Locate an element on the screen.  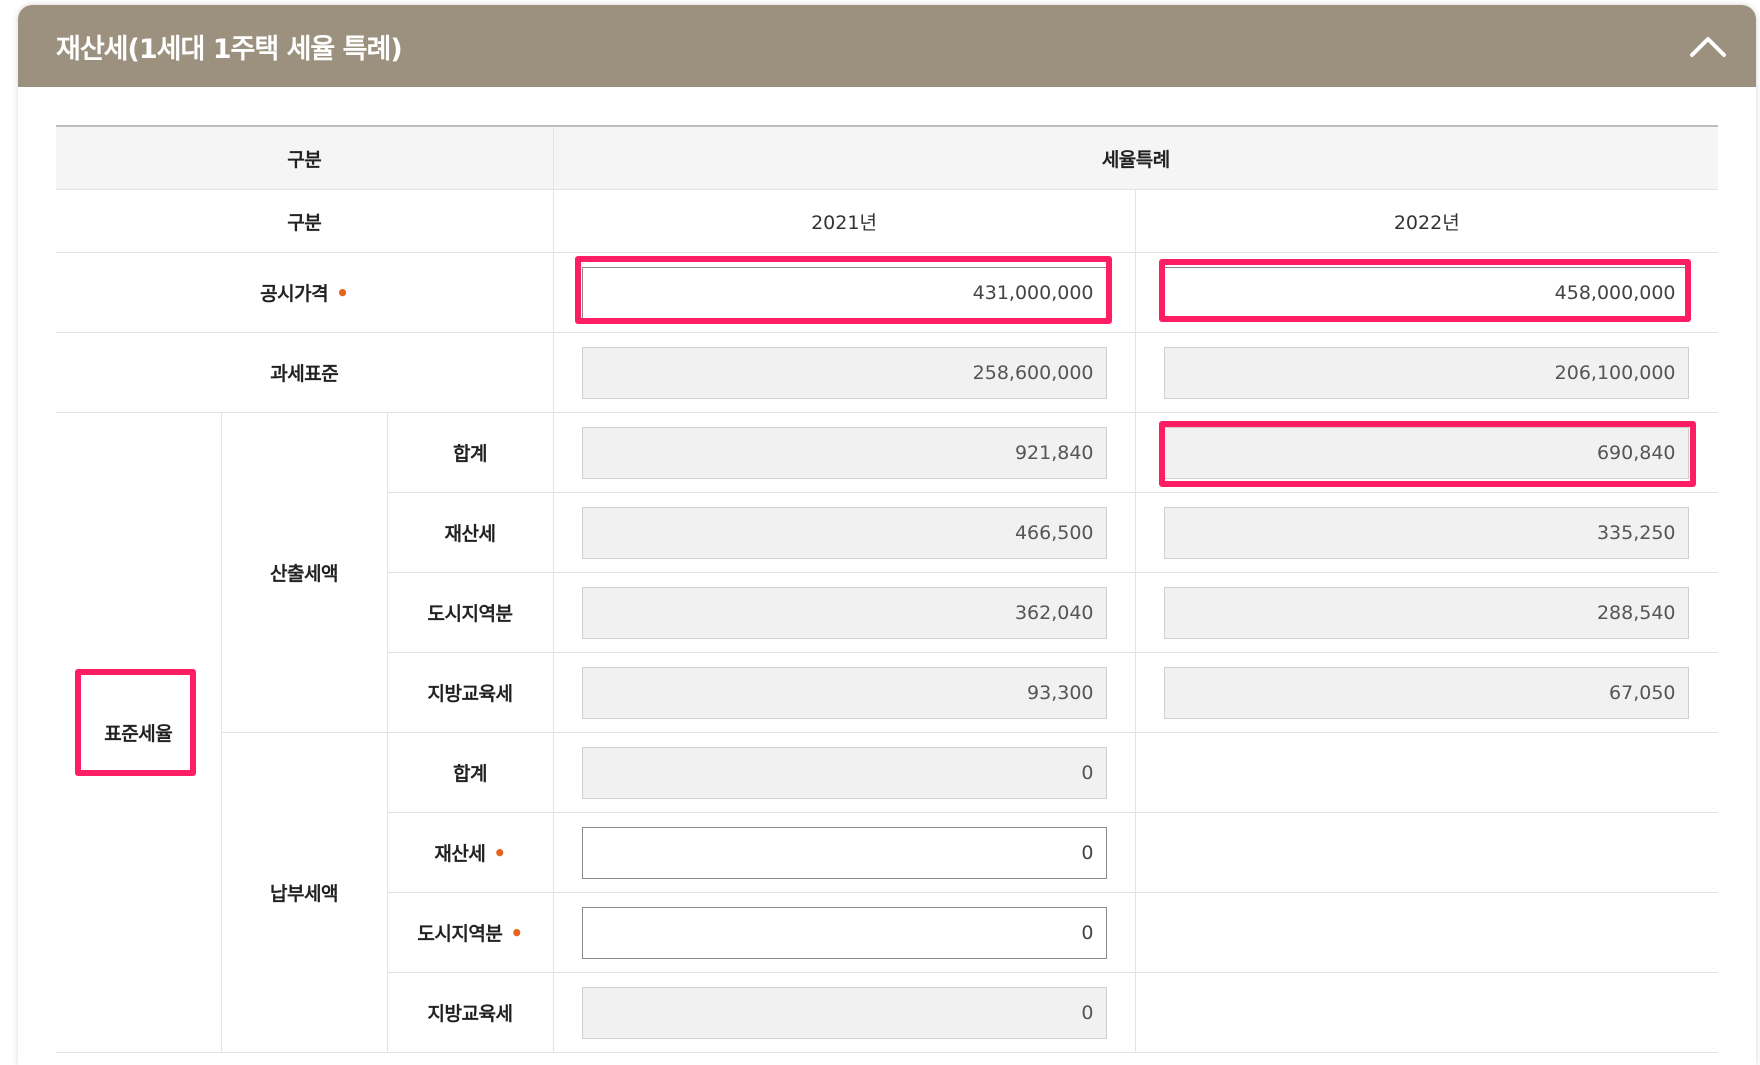
pay-property-2021-cell is located at coordinates (844, 852).